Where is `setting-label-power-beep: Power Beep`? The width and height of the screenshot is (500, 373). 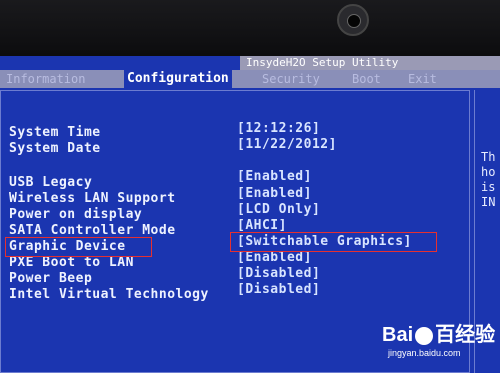
setting-label-power-beep: Power Beep is located at coordinates (51, 278).